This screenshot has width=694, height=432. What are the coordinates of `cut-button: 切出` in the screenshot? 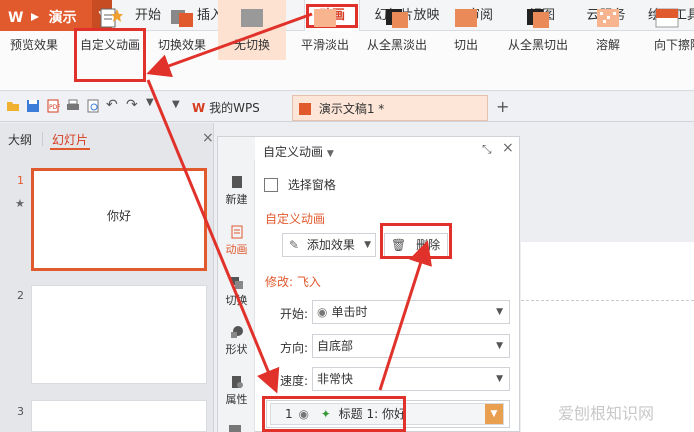 It's located at (466, 30).